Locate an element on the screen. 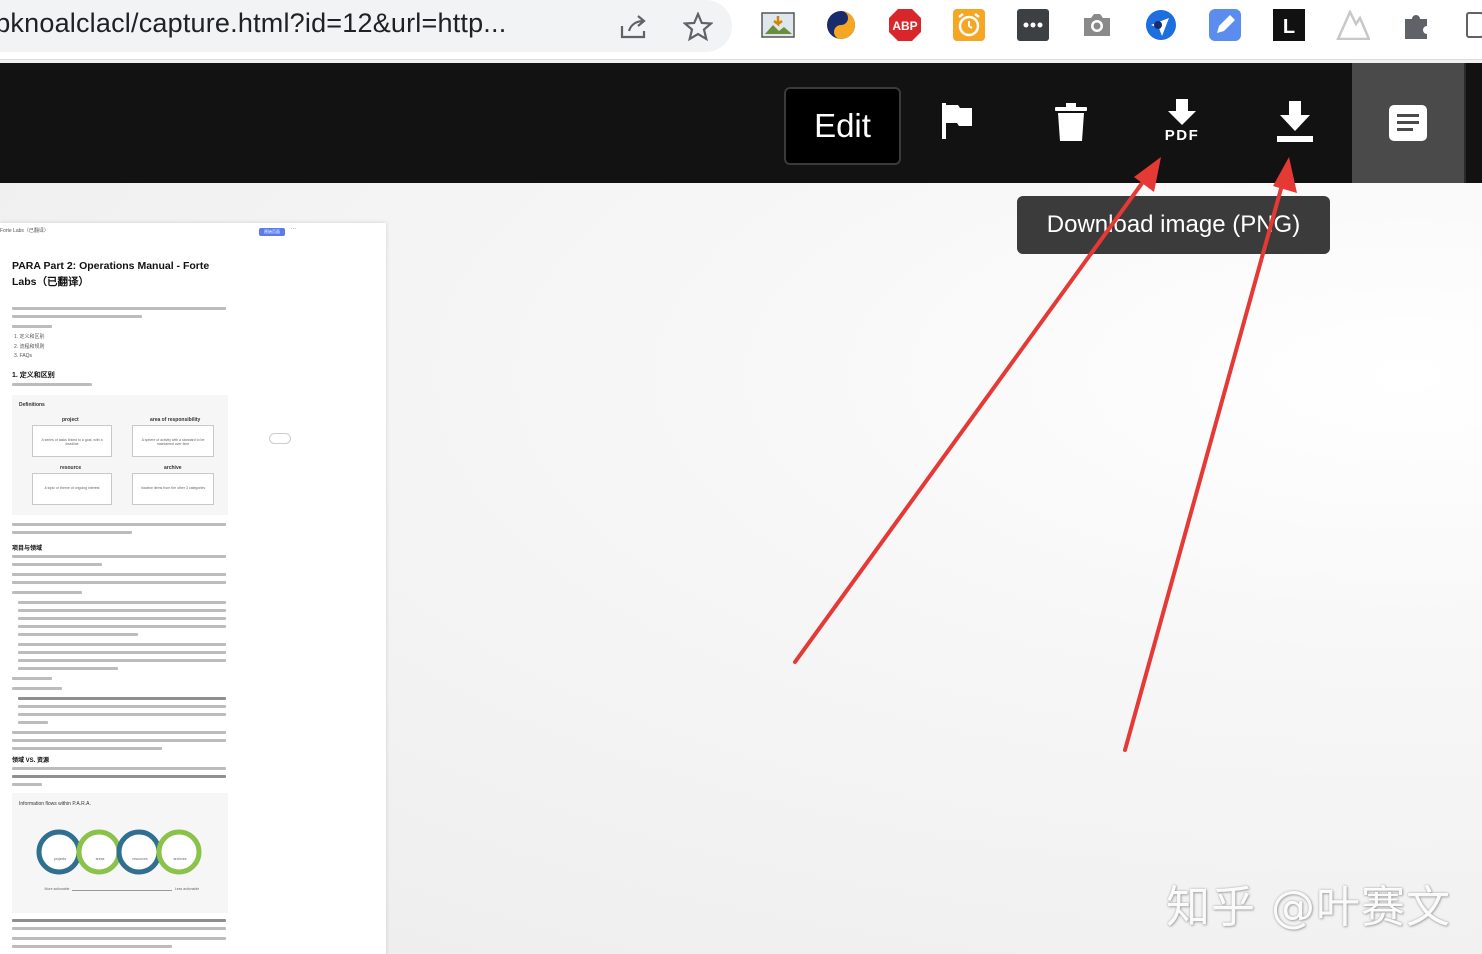  arrow-to-pdf is located at coordinates (977, 410).